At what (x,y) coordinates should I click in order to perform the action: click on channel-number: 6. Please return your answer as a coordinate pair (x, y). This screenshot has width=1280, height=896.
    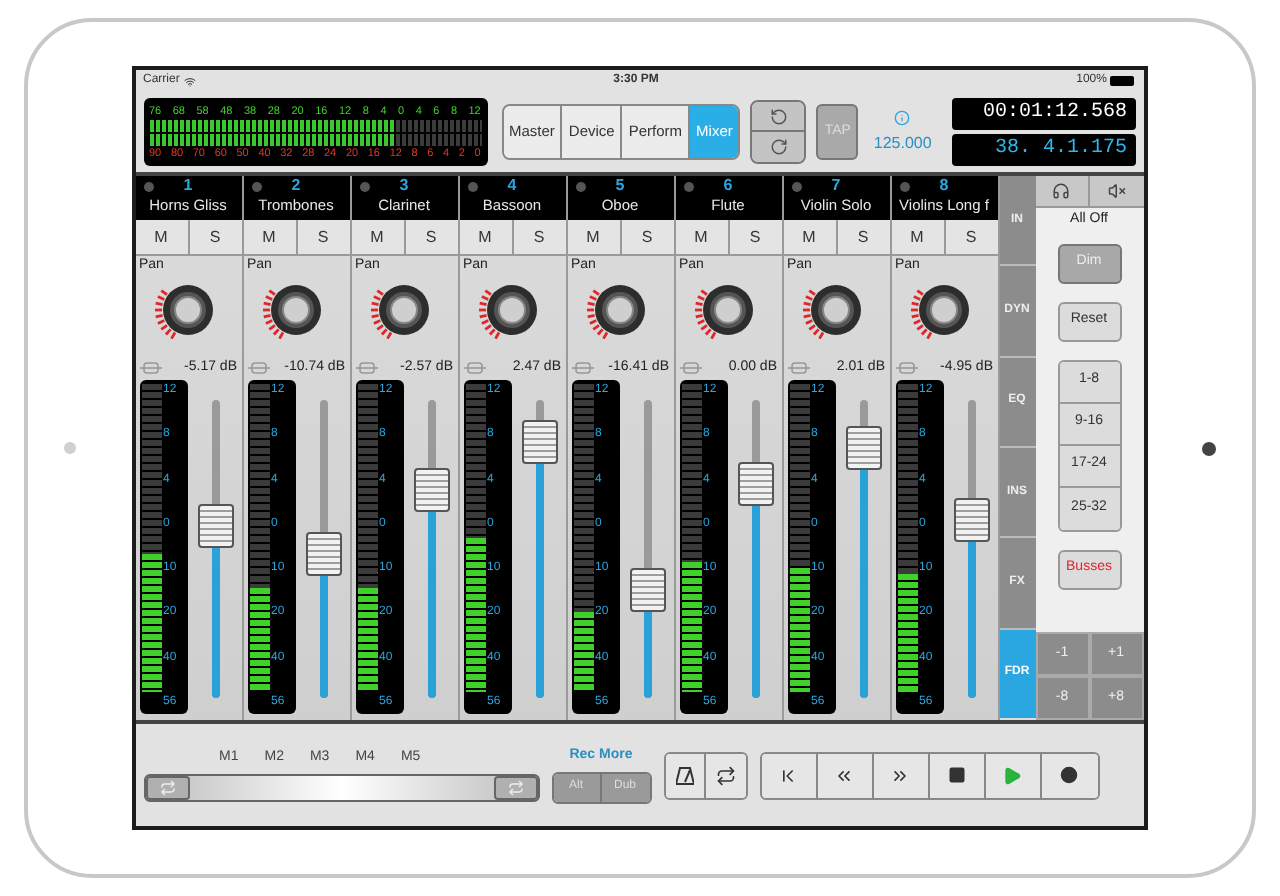
    Looking at the image, I should click on (728, 186).